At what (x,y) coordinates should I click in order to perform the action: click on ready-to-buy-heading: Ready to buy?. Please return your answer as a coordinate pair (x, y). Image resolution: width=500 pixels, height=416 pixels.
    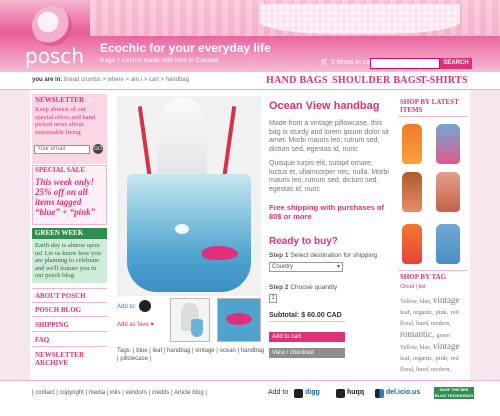
    Looking at the image, I should click on (303, 241).